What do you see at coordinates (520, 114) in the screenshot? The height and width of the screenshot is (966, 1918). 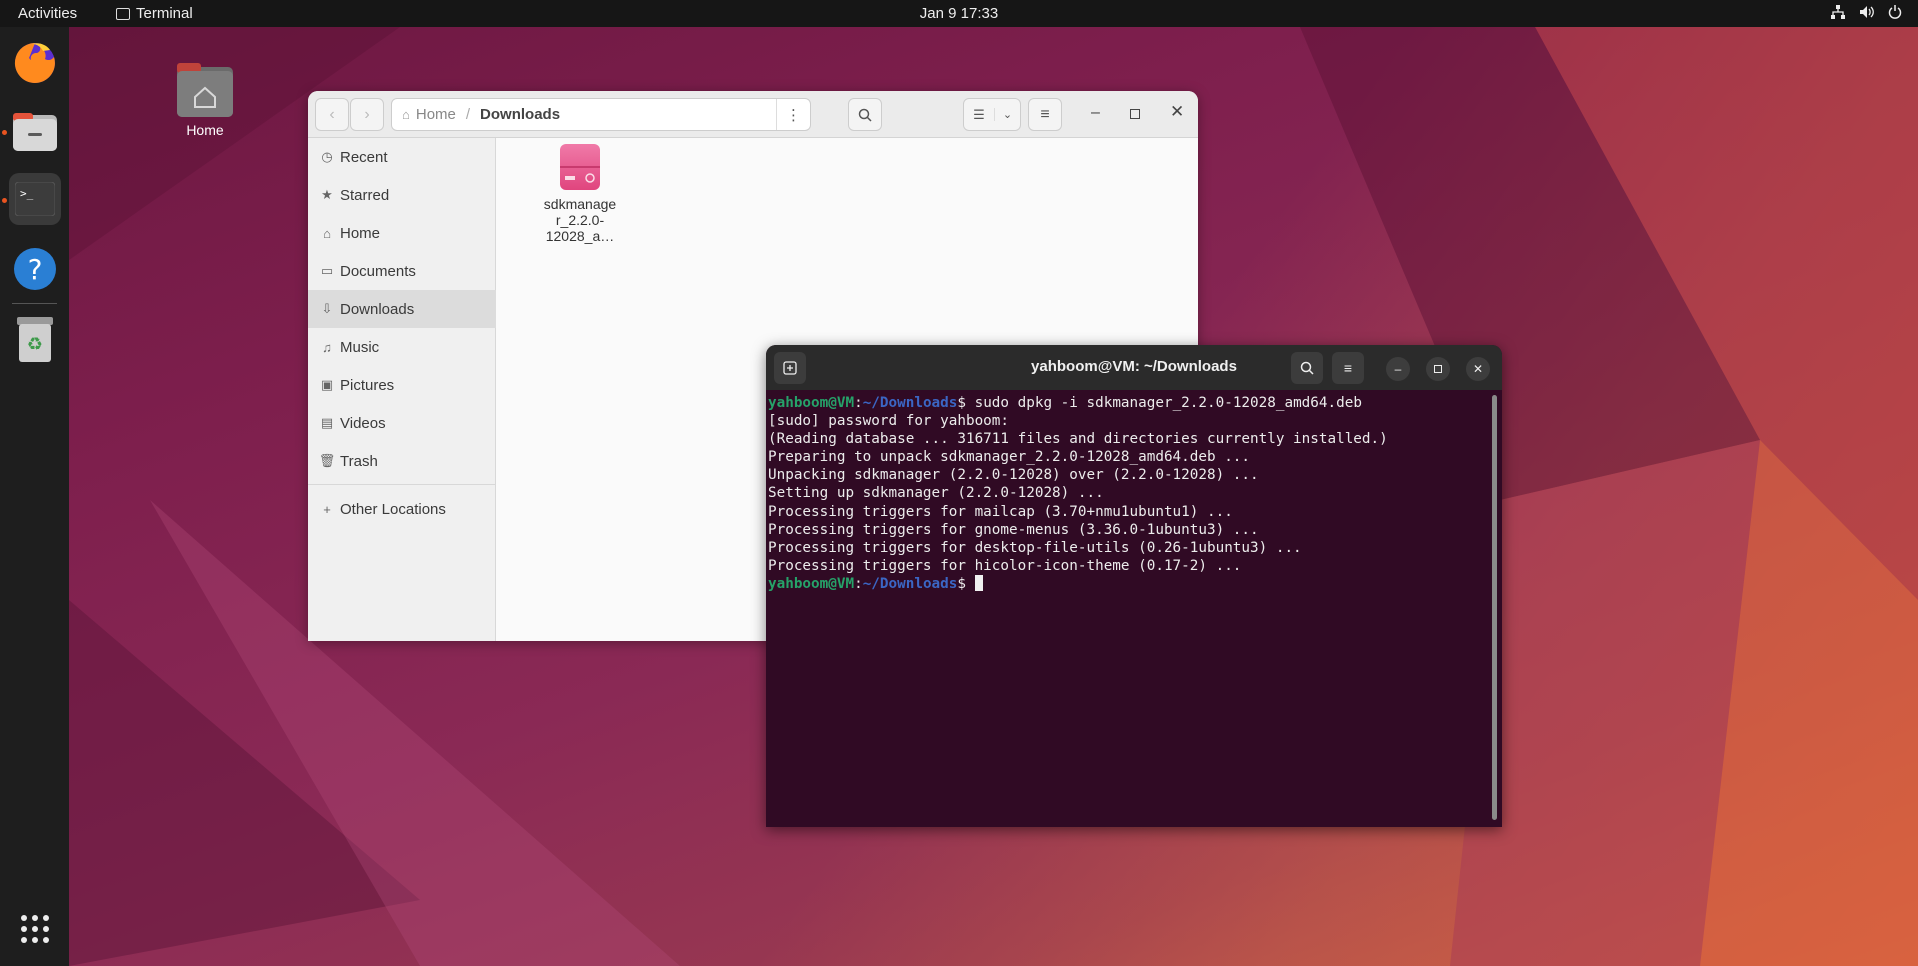 I see `breadcrumb-downloads: Downloads` at bounding box center [520, 114].